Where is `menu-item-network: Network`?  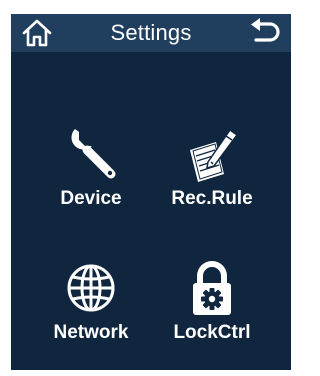 menu-item-network: Network is located at coordinates (91, 317).